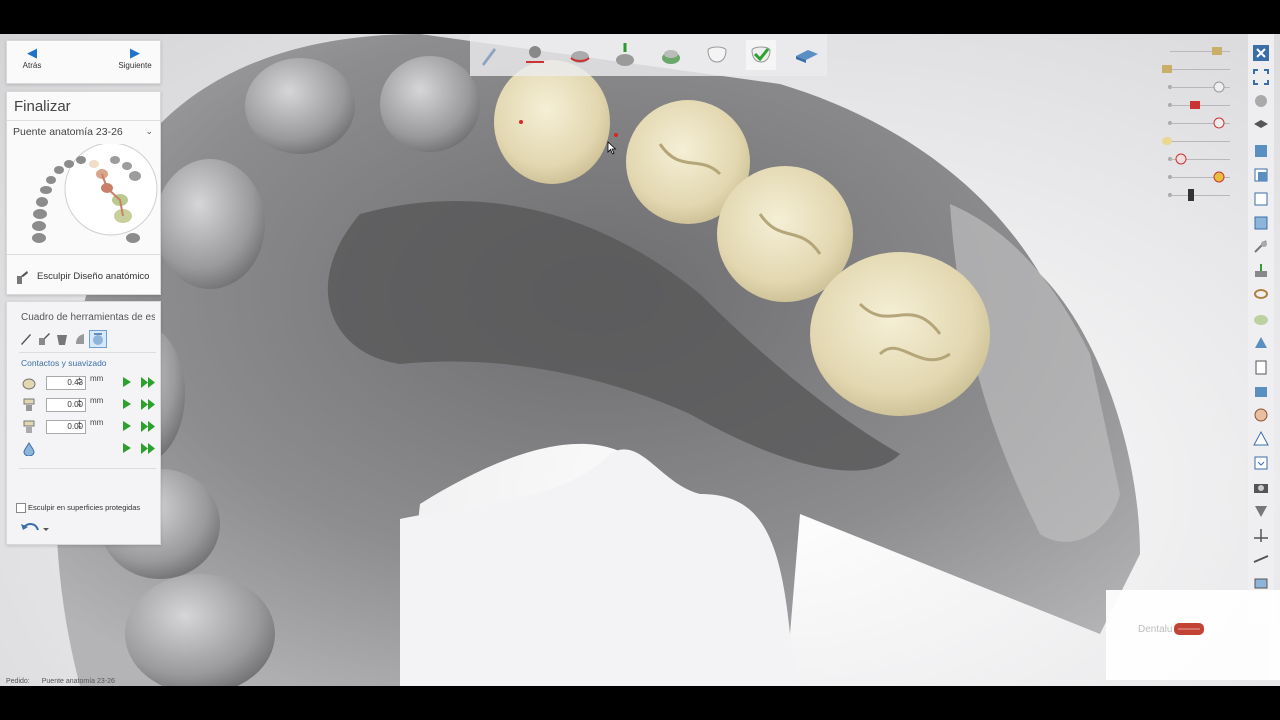 The image size is (1280, 720). What do you see at coordinates (98, 339) in the screenshot?
I see `contacts-smooth-icon` at bounding box center [98, 339].